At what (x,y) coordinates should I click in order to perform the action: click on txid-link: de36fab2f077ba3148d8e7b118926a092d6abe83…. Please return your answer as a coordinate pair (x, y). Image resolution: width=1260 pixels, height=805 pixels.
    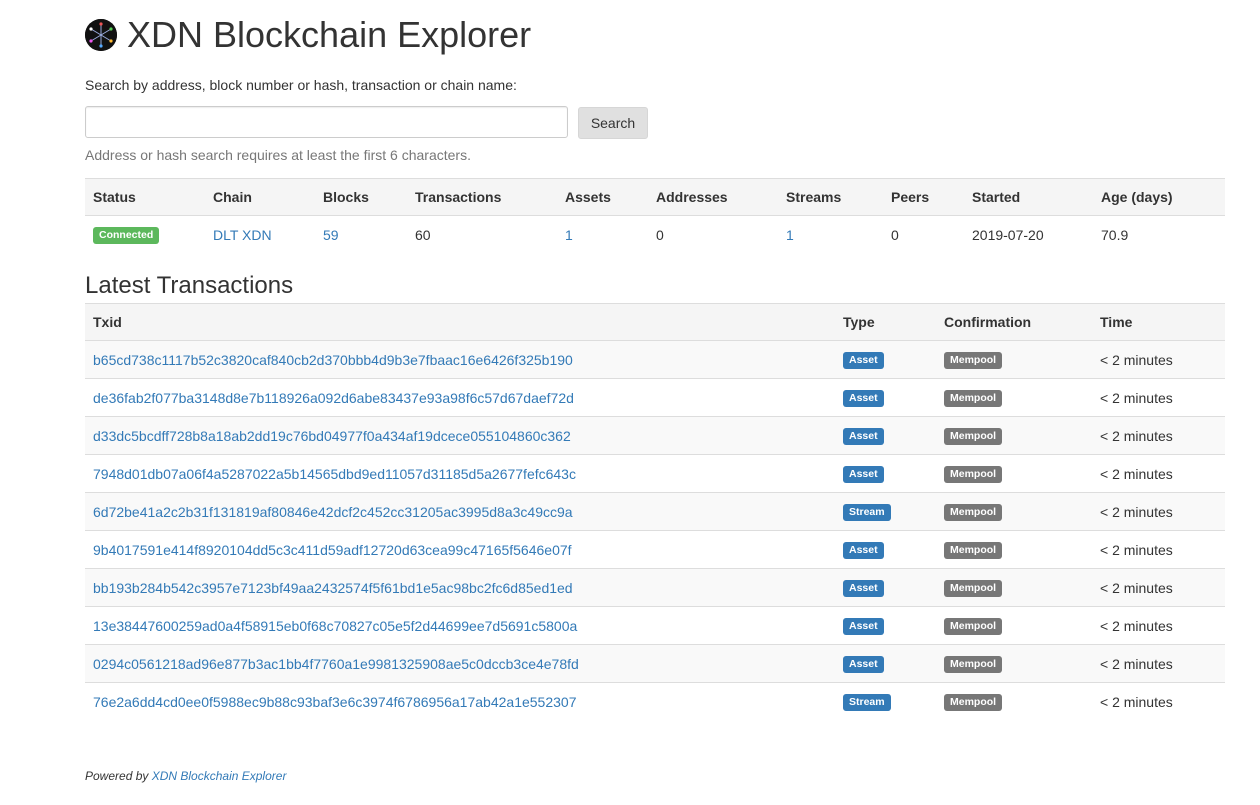
    Looking at the image, I should click on (333, 398).